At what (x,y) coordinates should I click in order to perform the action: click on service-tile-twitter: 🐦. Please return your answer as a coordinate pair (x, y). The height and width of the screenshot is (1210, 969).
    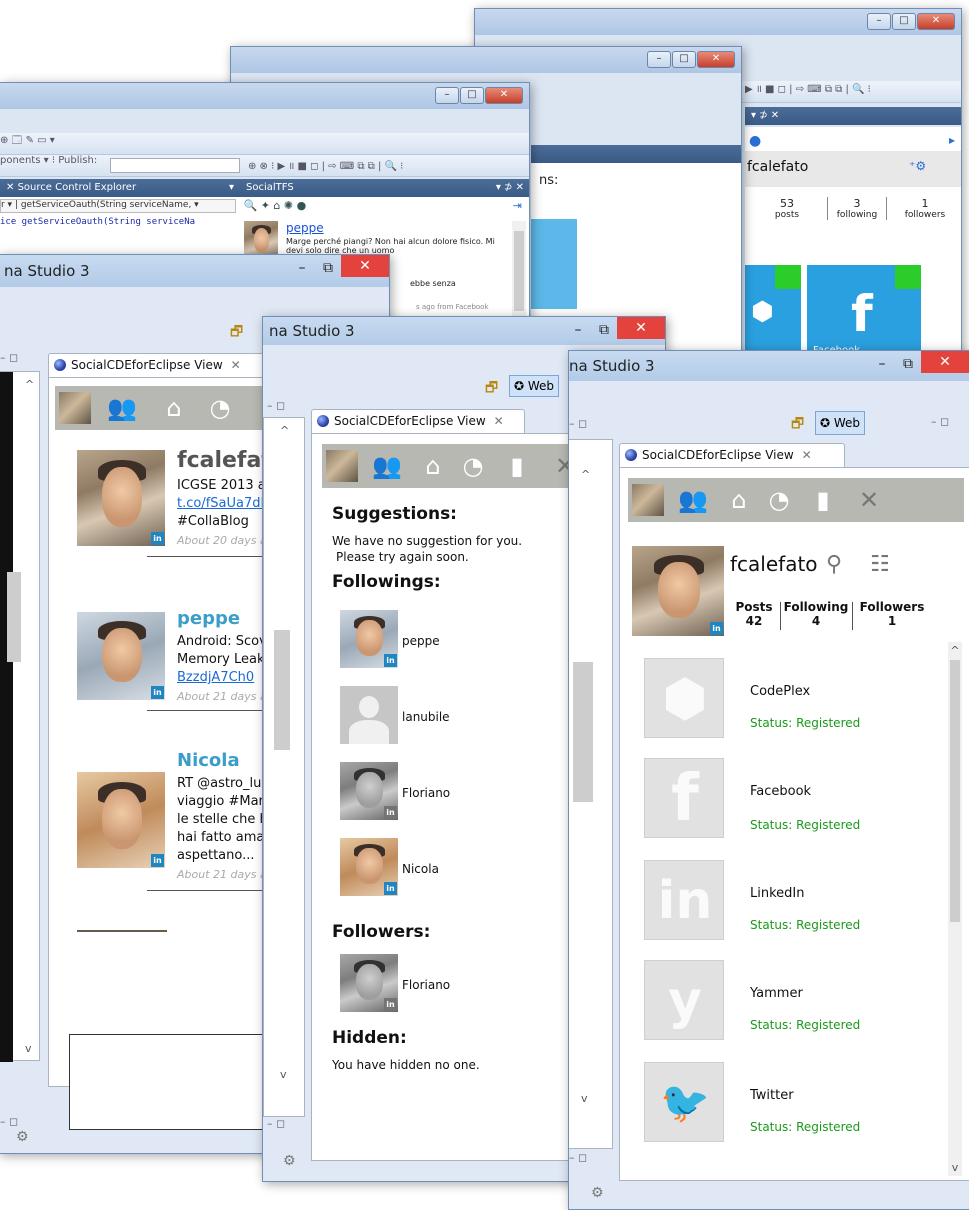
    Looking at the image, I should click on (684, 1102).